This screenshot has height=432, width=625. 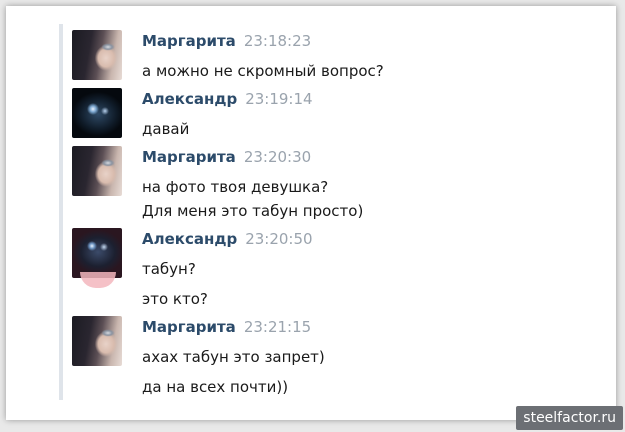 I want to click on message-text: на фото твоя девушка?, so click(x=235, y=187).